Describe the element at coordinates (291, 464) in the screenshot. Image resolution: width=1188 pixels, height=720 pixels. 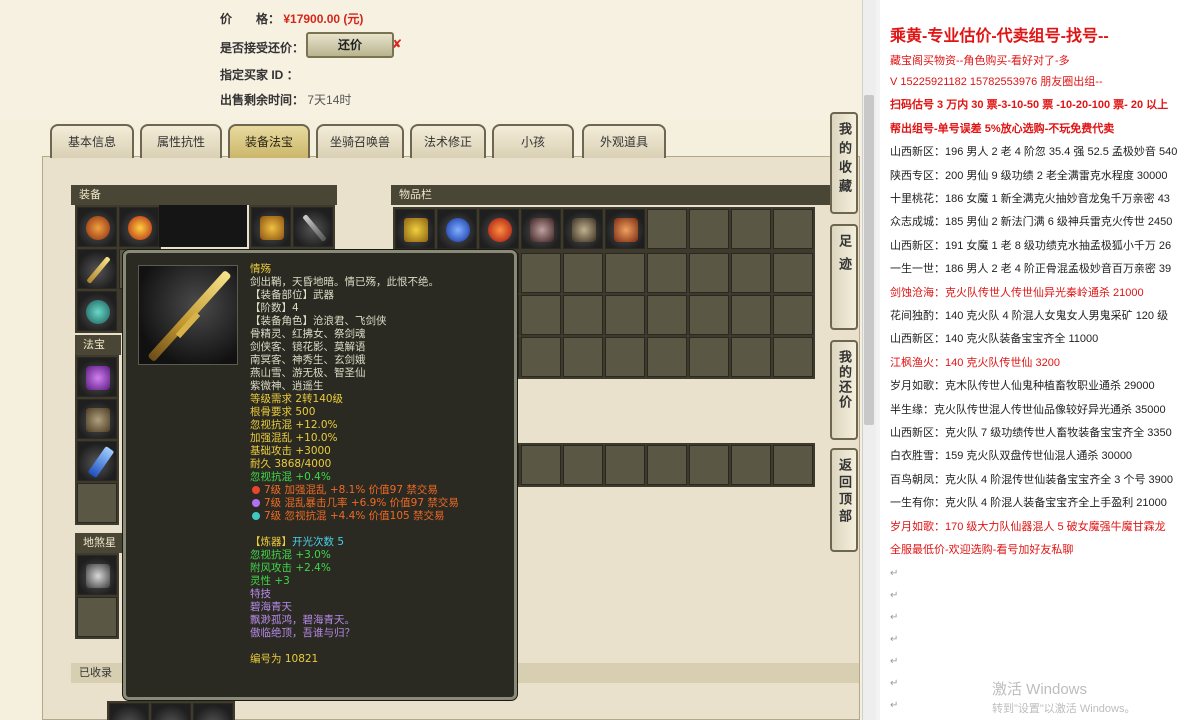
I see `item-durability: 耐久 3868/4000` at that location.